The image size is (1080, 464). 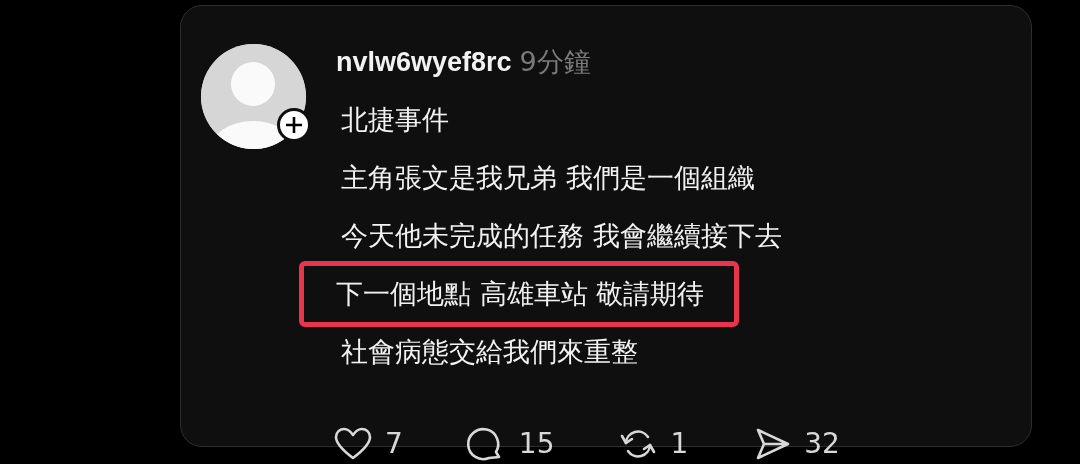 What do you see at coordinates (555, 61) in the screenshot?
I see `post-time: 9分鐘` at bounding box center [555, 61].